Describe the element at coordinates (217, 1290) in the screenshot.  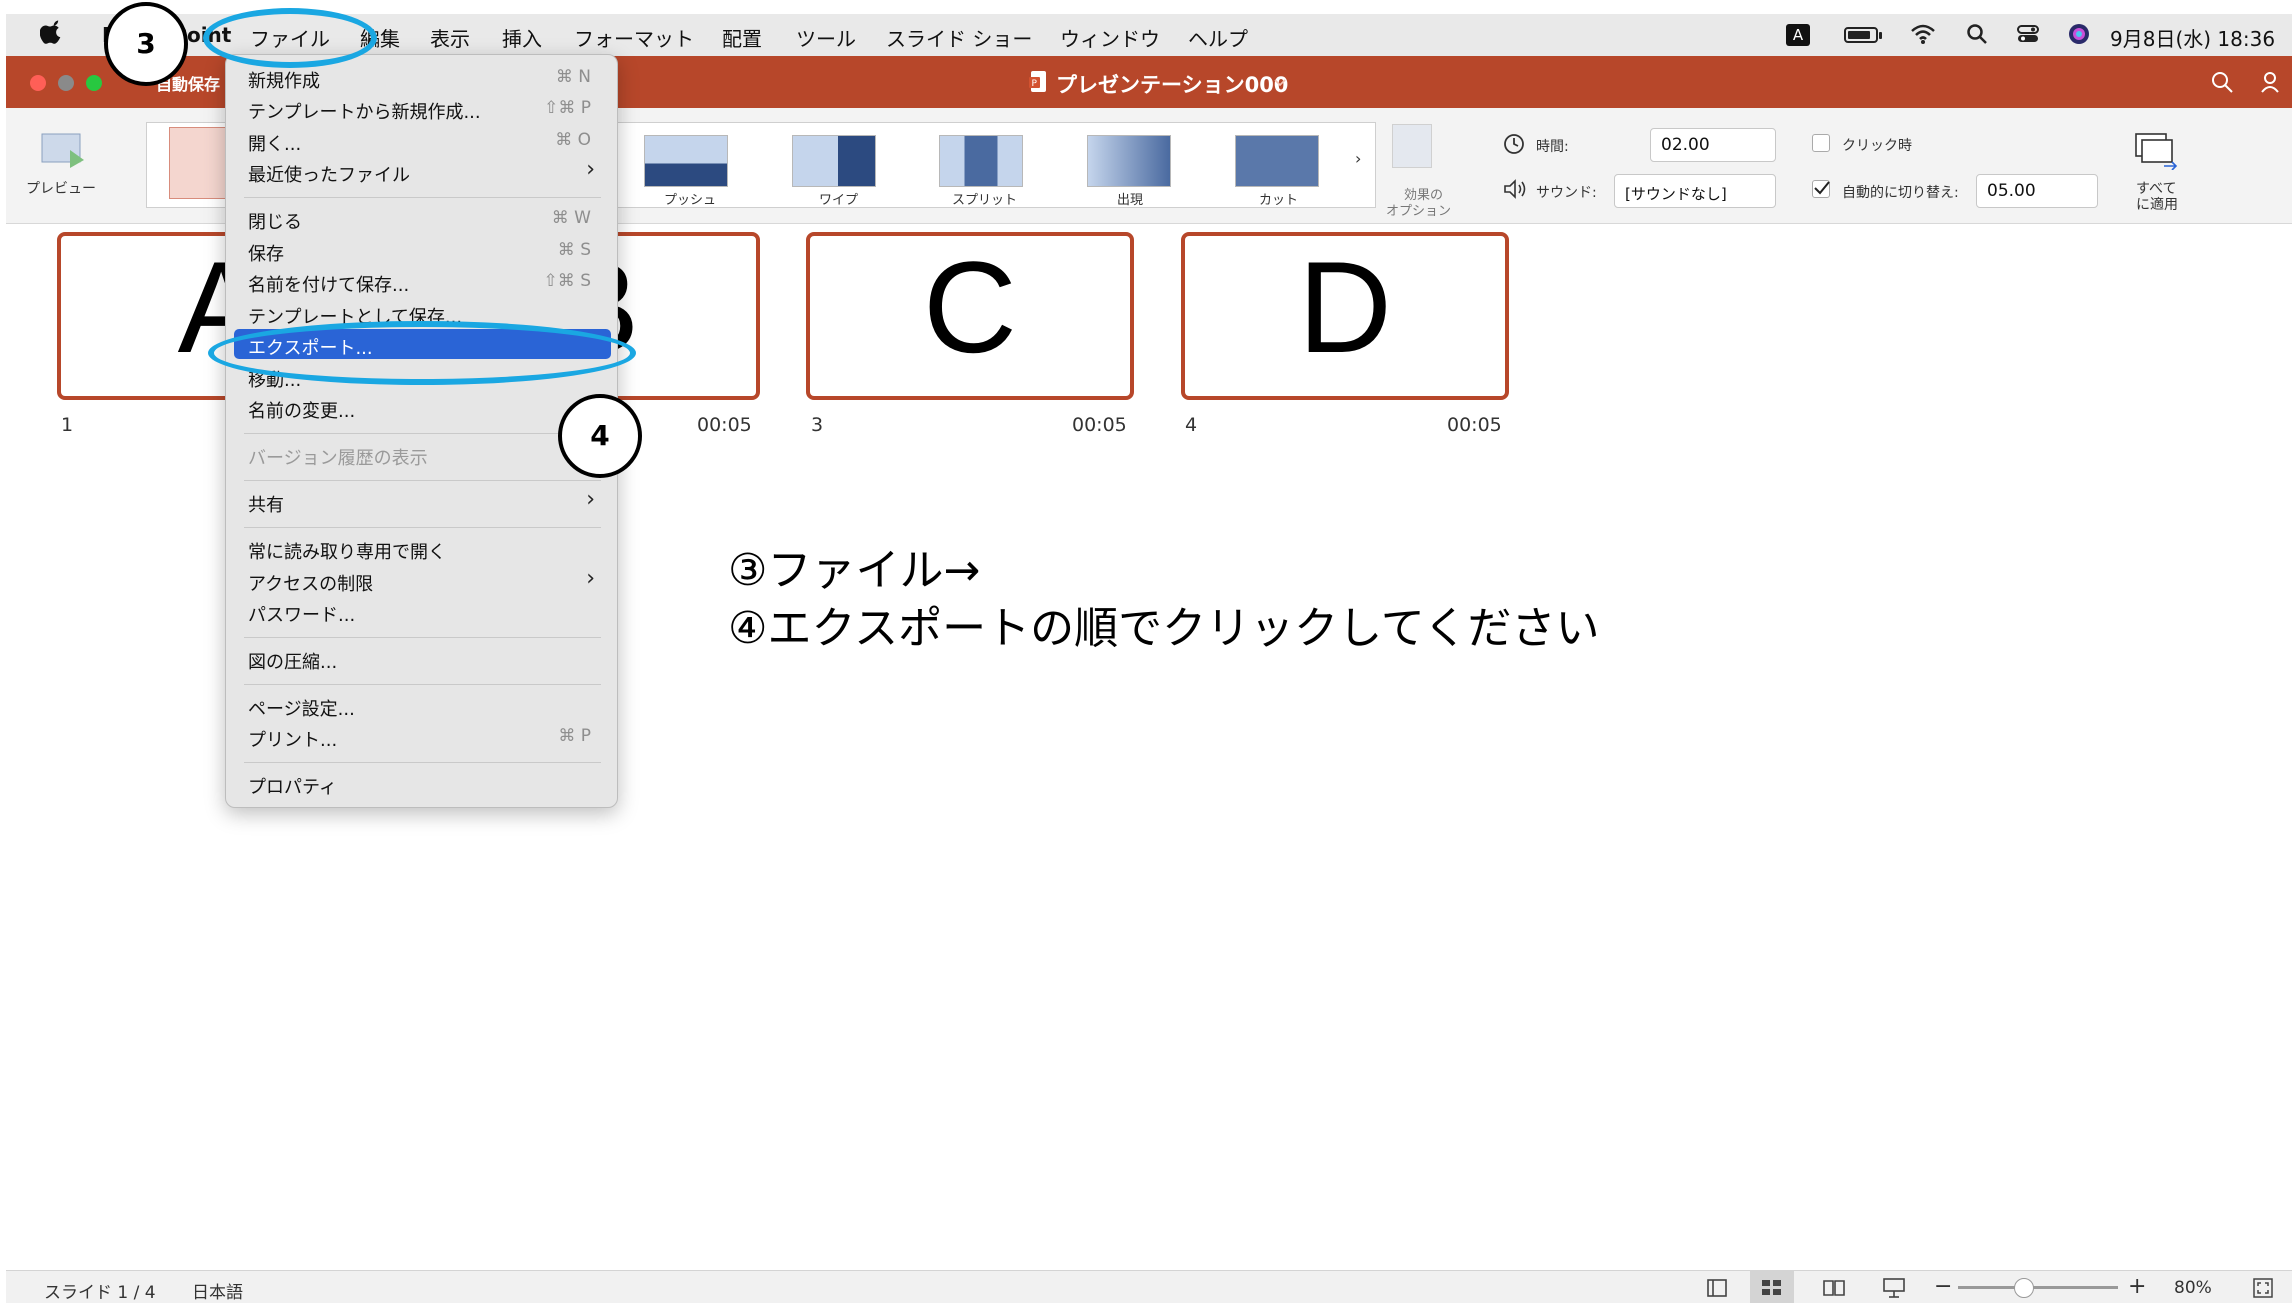
I see `language-indicator: 日本語` at that location.